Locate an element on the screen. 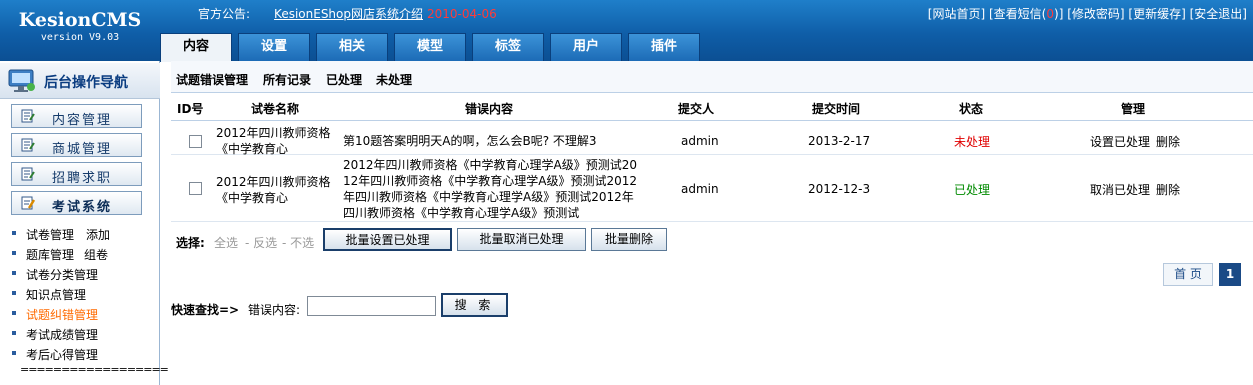  submenu-link-scores: 考试成绩管理 is located at coordinates (62, 334).